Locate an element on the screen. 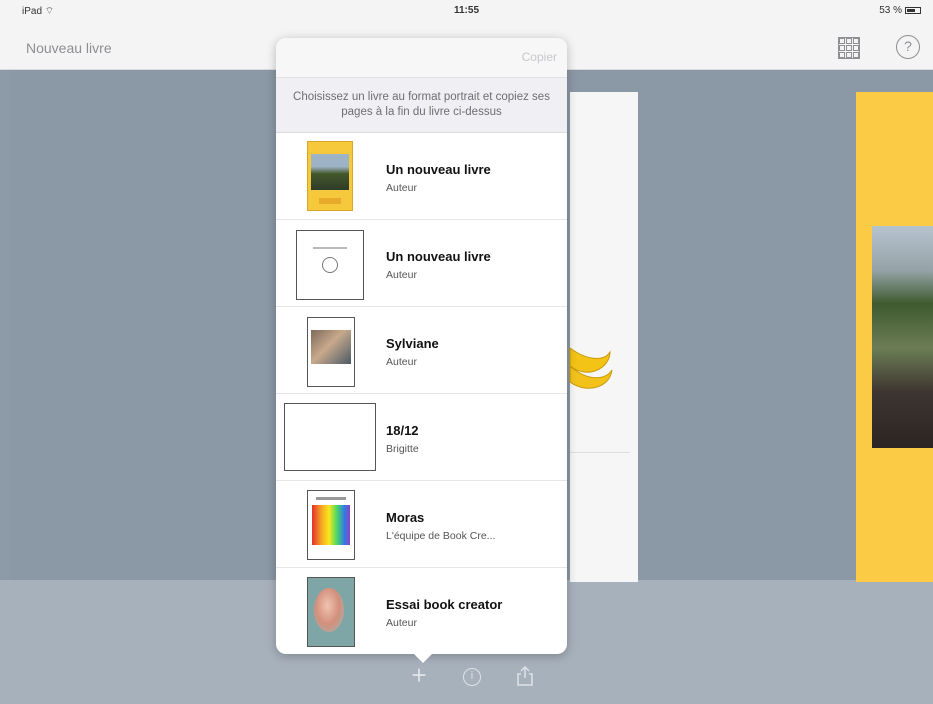  status-bar: iPad ⌔ 11:55 53 % is located at coordinates (466, 11).